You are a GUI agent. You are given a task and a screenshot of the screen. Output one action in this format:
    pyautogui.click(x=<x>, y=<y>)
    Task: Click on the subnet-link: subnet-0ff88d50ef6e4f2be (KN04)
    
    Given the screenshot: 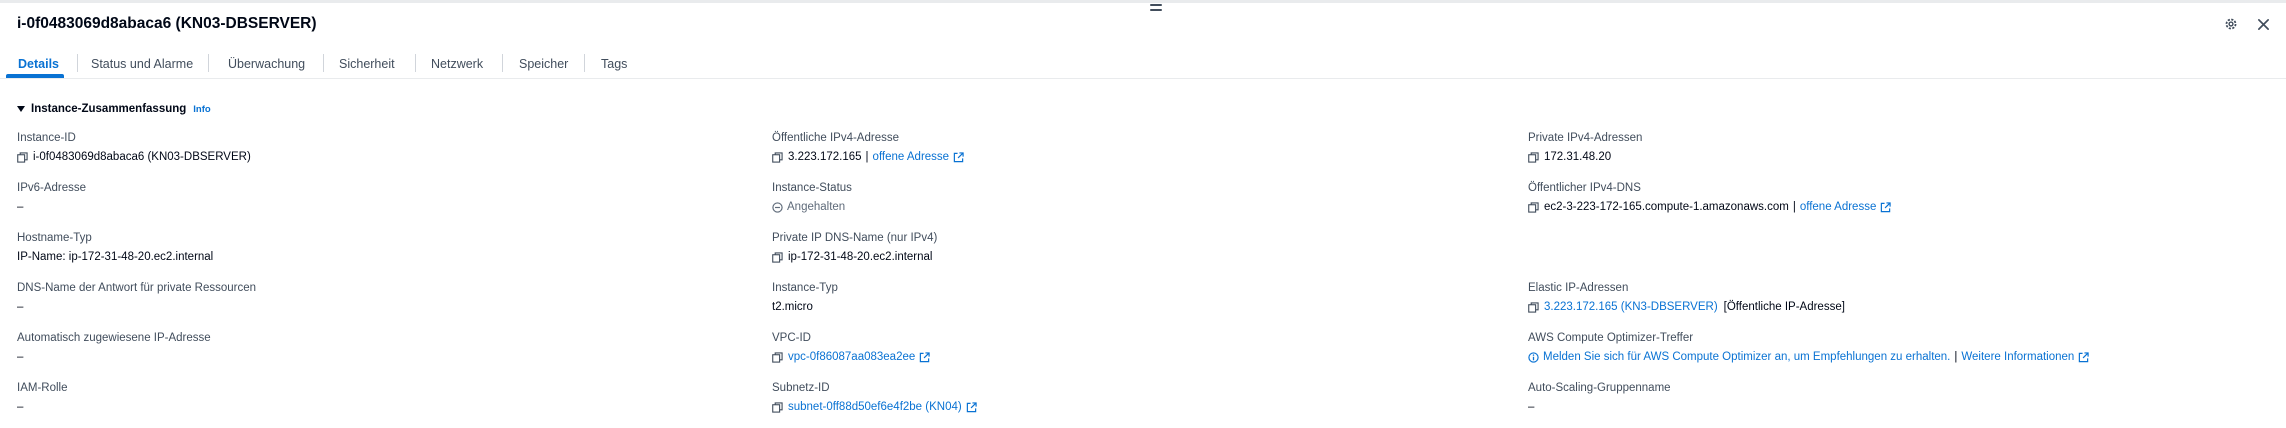 What is the action you would take?
    pyautogui.click(x=875, y=407)
    